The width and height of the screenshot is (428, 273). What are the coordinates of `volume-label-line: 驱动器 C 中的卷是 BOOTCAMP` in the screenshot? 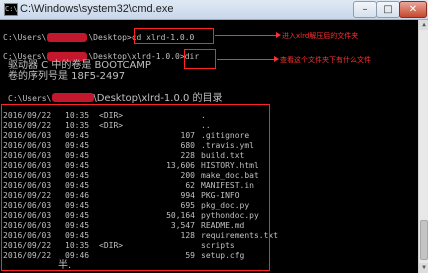 It's located at (79, 65).